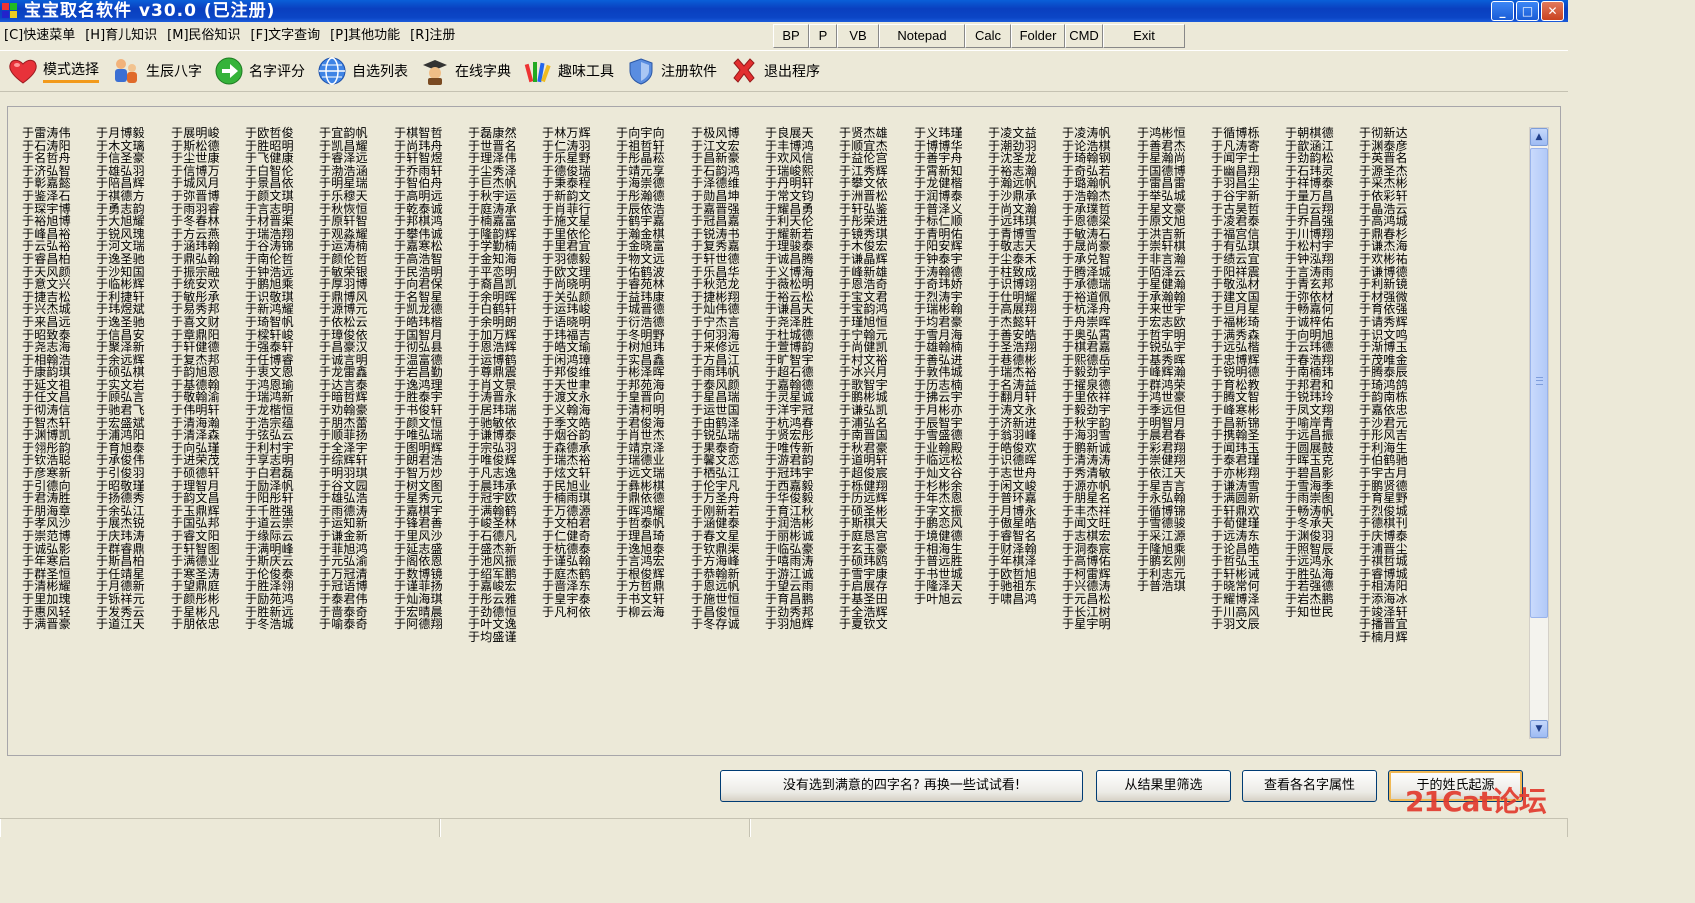 This screenshot has width=1695, height=903. What do you see at coordinates (350, 133) in the screenshot?
I see `name-entry: 于宜韵帆` at bounding box center [350, 133].